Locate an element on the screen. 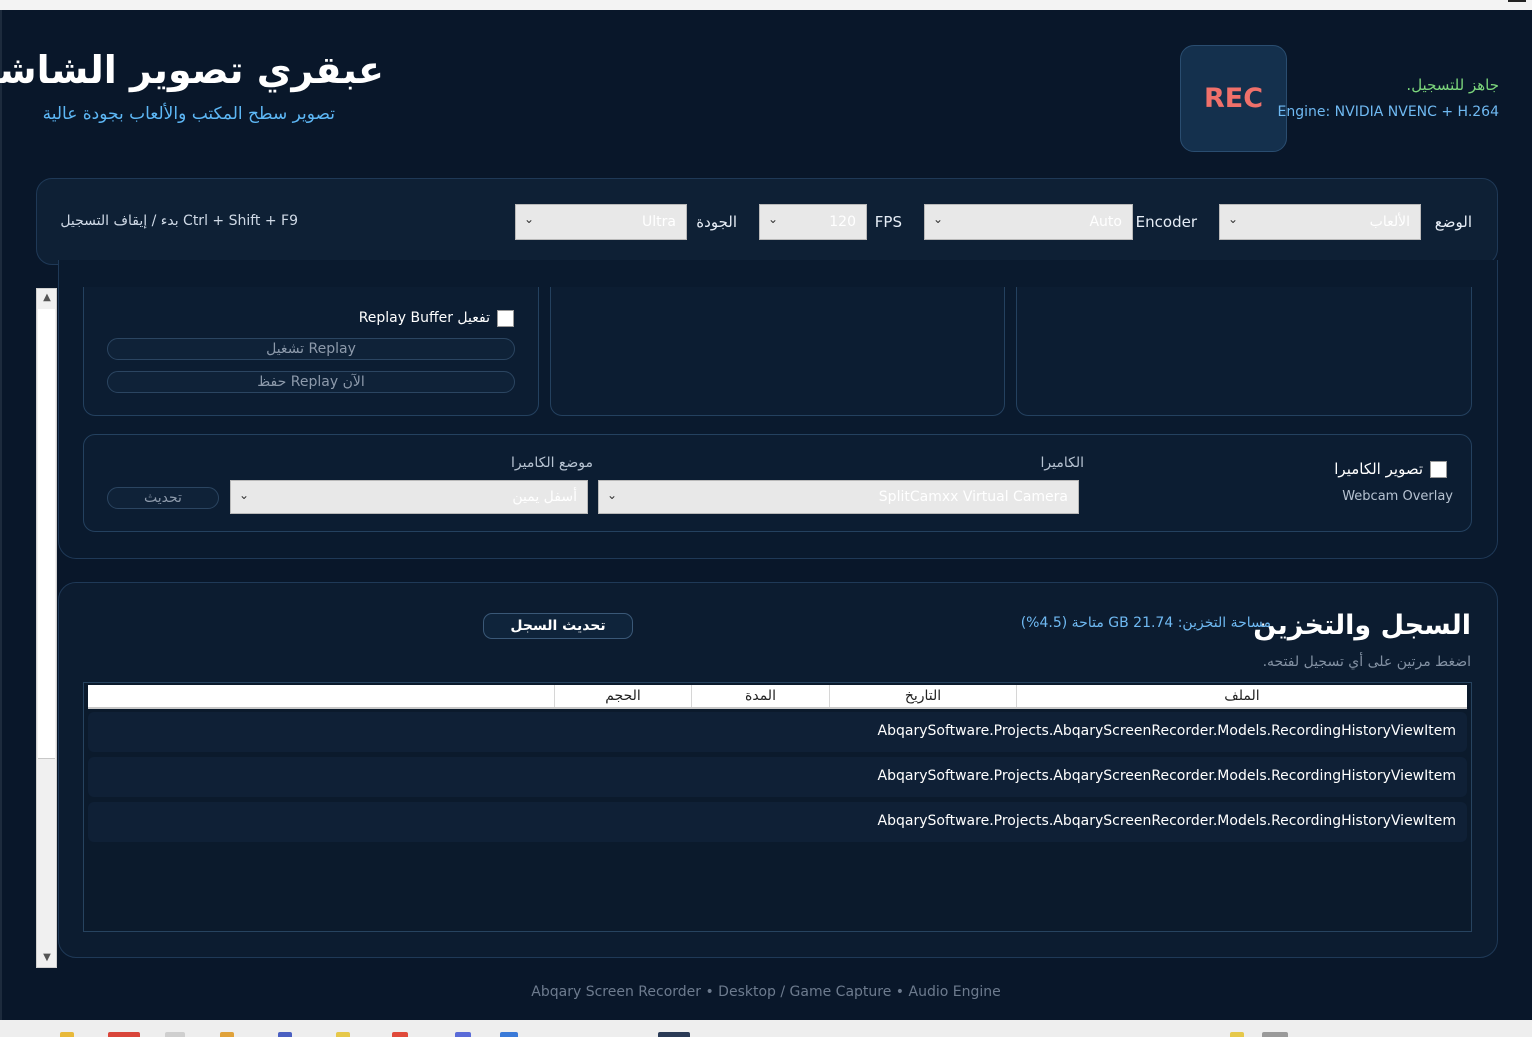 This screenshot has width=1532, height=1037. history-table-header: الملف التاريخ المدة الحجم is located at coordinates (777, 697).